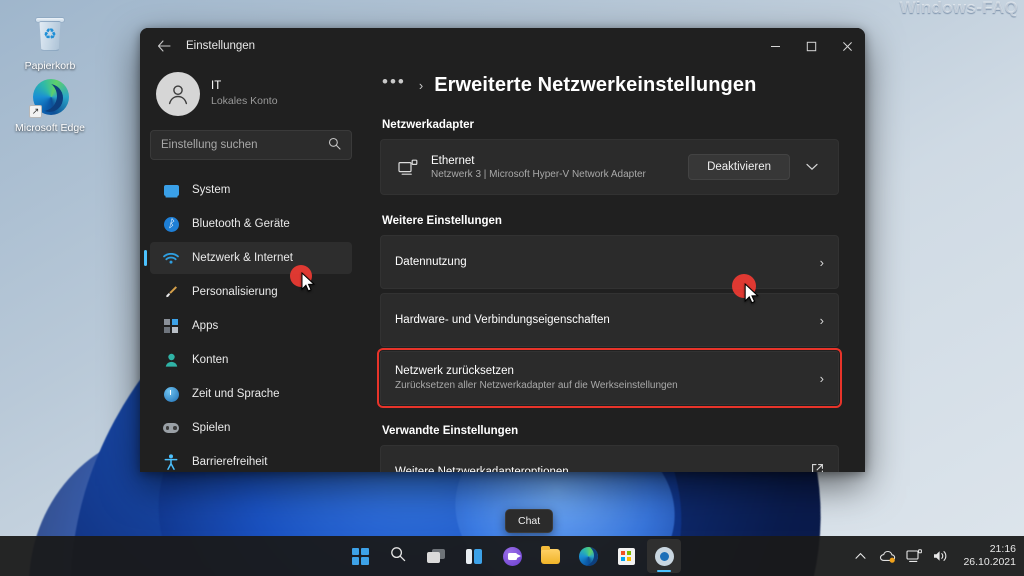  I want to click on apps-icon, so click(171, 326).